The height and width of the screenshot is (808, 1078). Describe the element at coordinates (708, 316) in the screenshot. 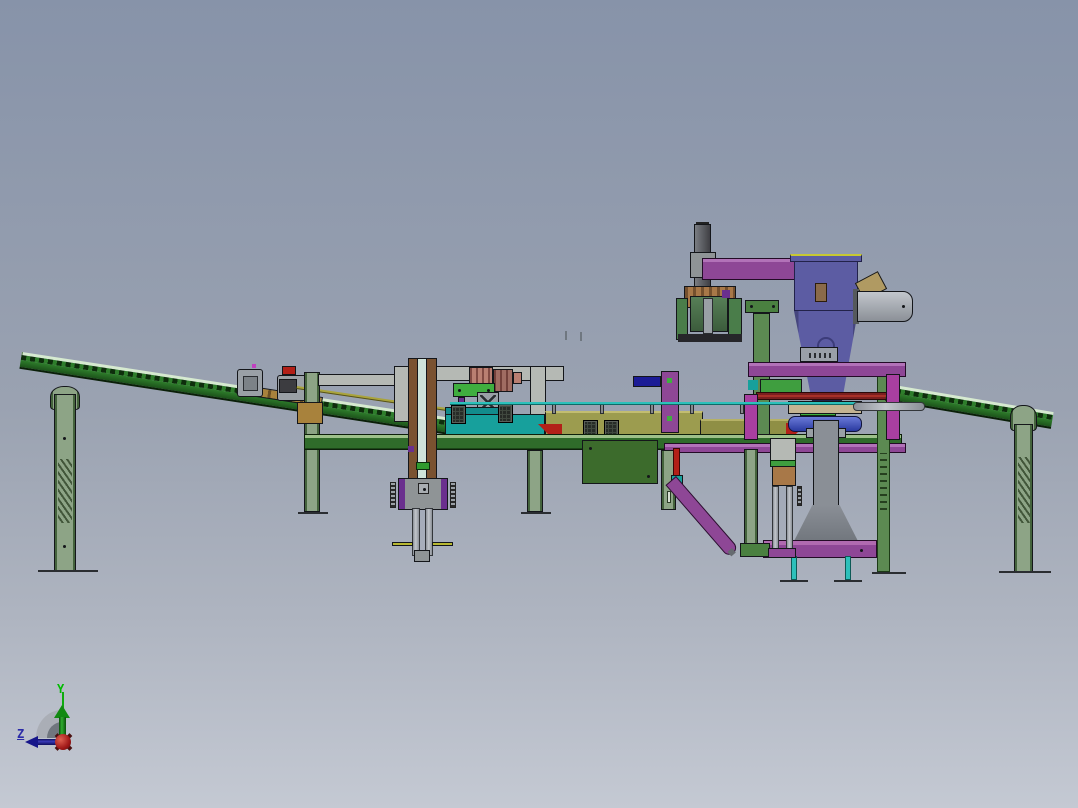

I see `gripper-center-slide` at that location.